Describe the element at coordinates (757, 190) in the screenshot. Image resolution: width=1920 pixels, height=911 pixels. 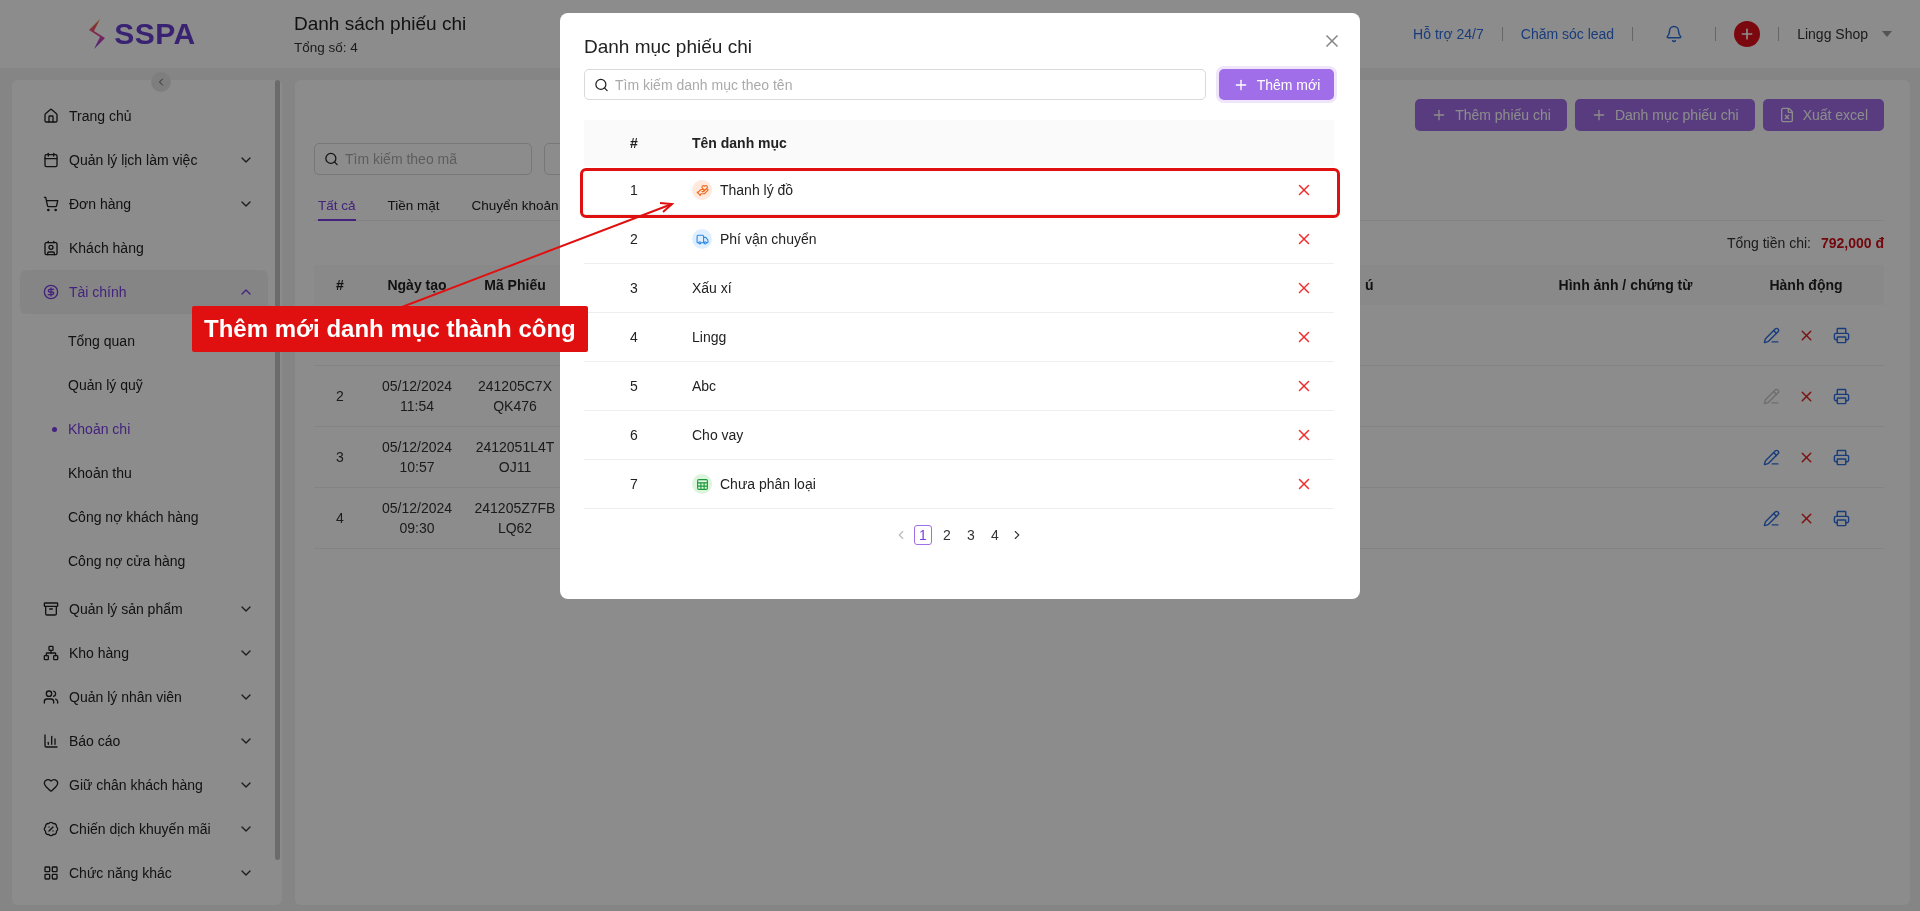
I see `category-name: Thanh lý đồ` at that location.